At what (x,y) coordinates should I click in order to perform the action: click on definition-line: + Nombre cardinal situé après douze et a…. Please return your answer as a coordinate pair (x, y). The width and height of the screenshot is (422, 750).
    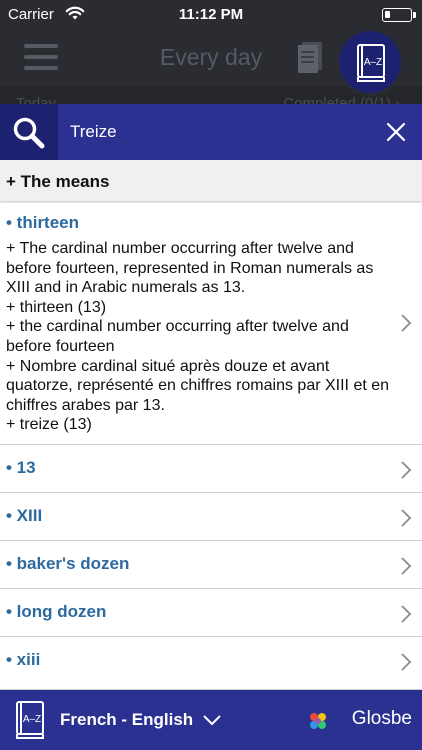
    Looking at the image, I should click on (198, 385).